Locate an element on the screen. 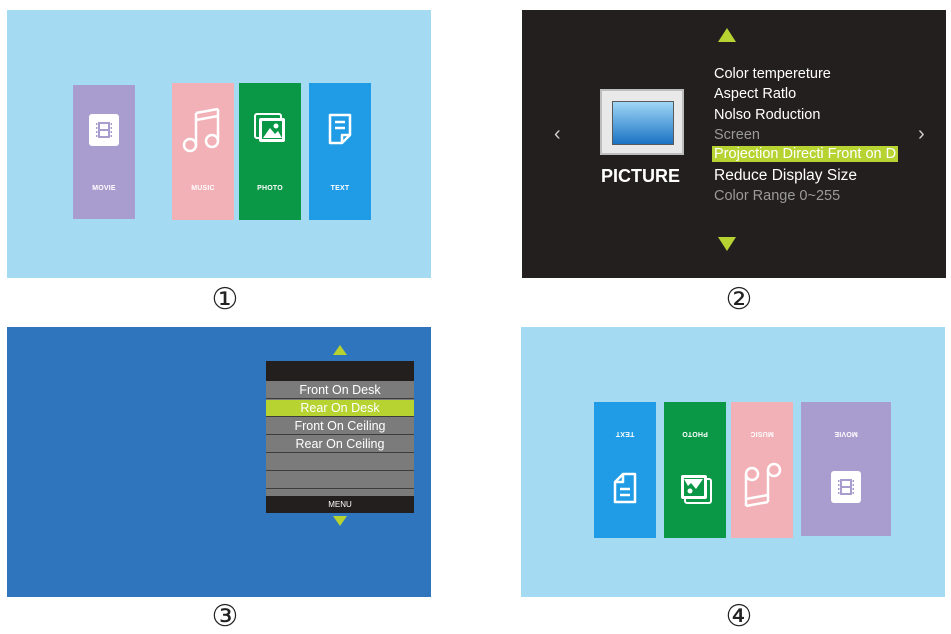  panel-2-number: ② is located at coordinates (739, 299).